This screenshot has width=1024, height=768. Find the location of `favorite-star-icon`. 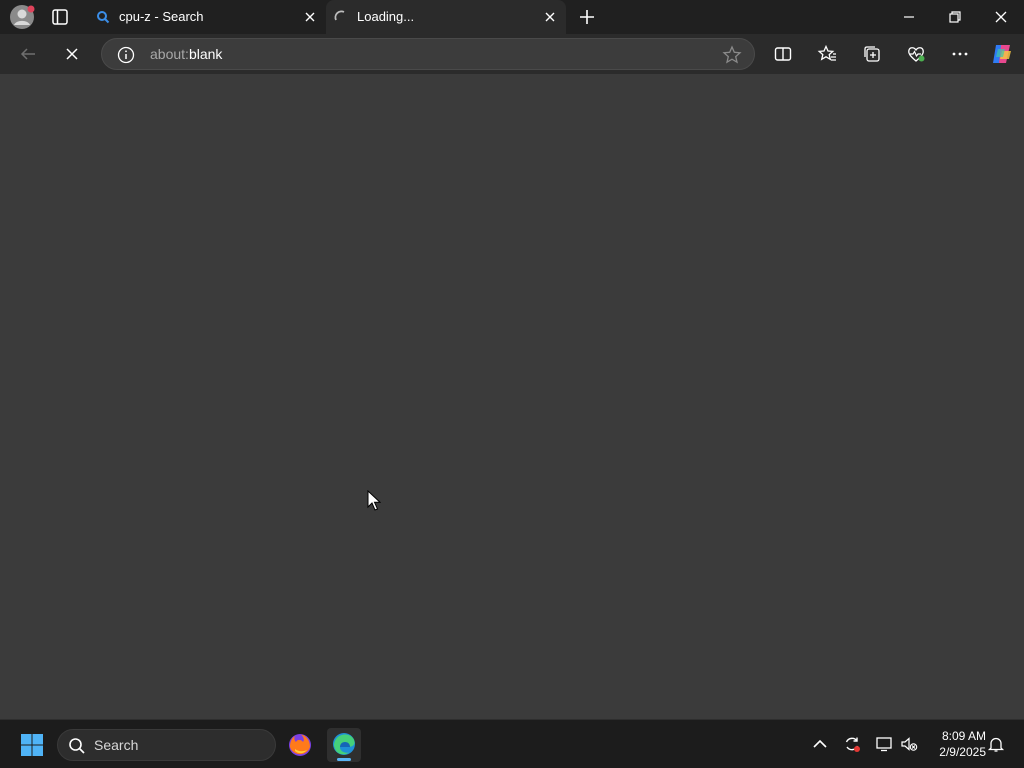

favorite-star-icon is located at coordinates (732, 55).